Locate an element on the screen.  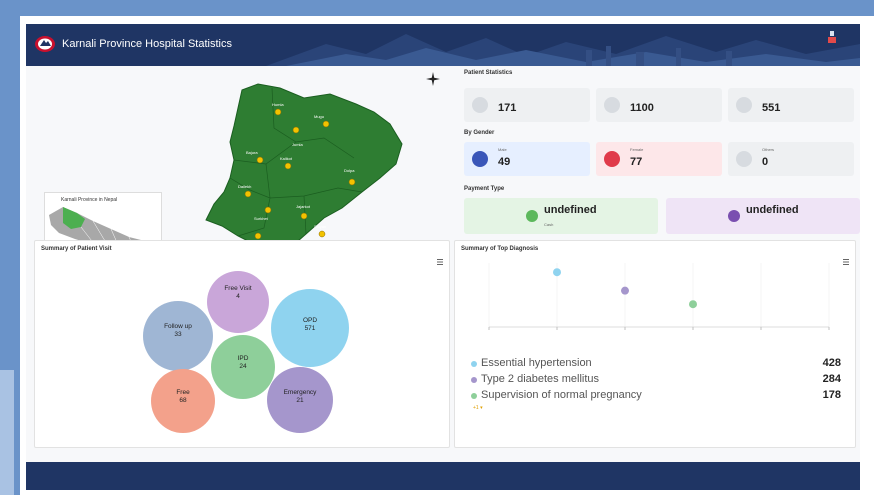
visit-bubble-opd: OPD 571 is located at coordinates (310, 328).